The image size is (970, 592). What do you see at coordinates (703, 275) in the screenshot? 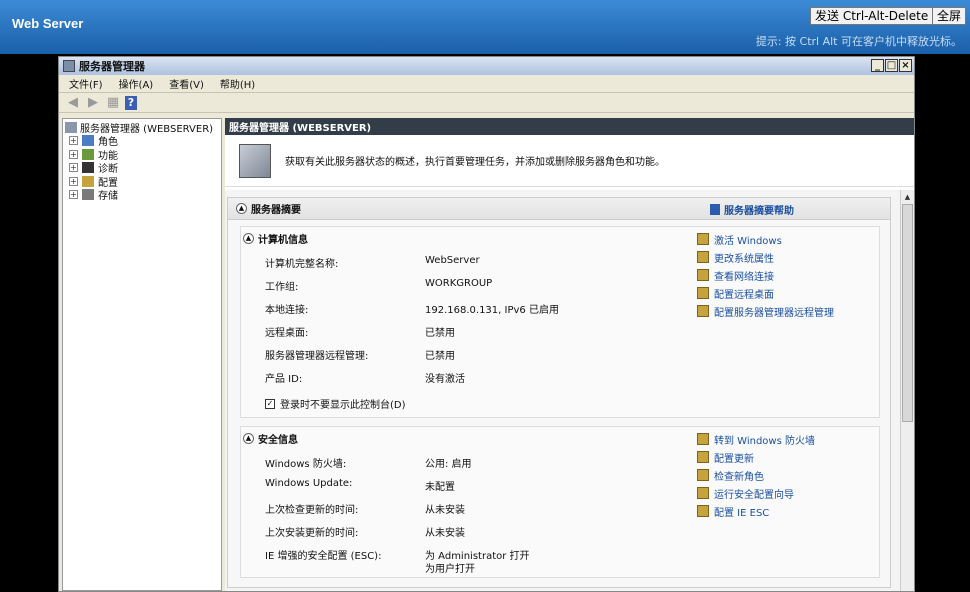
I see `network-icon` at bounding box center [703, 275].